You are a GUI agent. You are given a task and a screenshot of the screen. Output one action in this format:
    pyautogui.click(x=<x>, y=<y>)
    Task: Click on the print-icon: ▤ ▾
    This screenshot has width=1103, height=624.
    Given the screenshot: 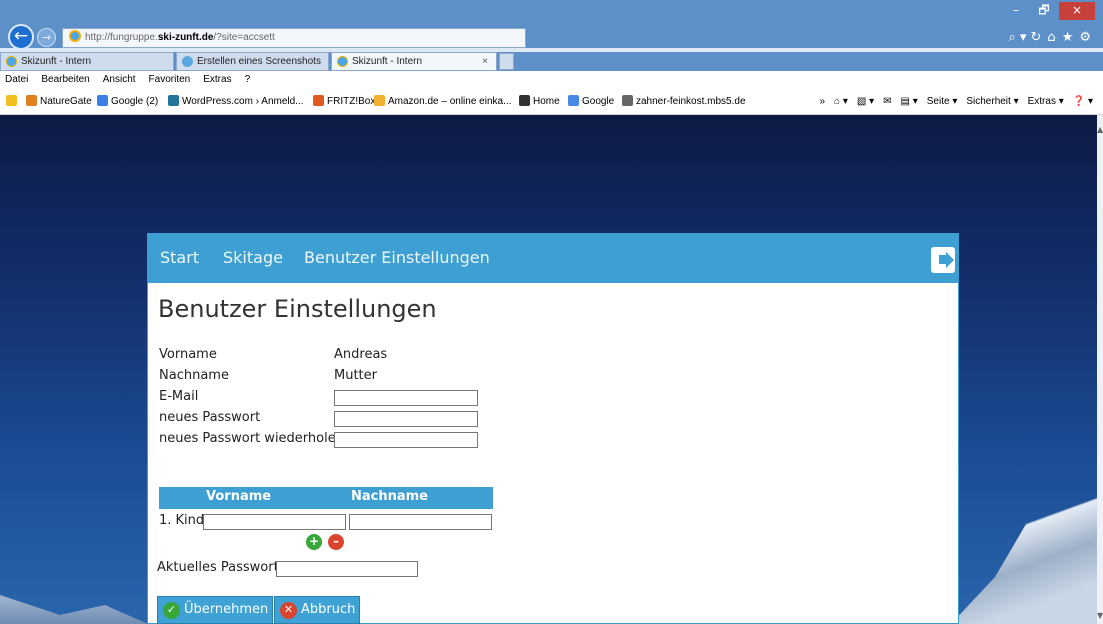 What is the action you would take?
    pyautogui.click(x=909, y=101)
    